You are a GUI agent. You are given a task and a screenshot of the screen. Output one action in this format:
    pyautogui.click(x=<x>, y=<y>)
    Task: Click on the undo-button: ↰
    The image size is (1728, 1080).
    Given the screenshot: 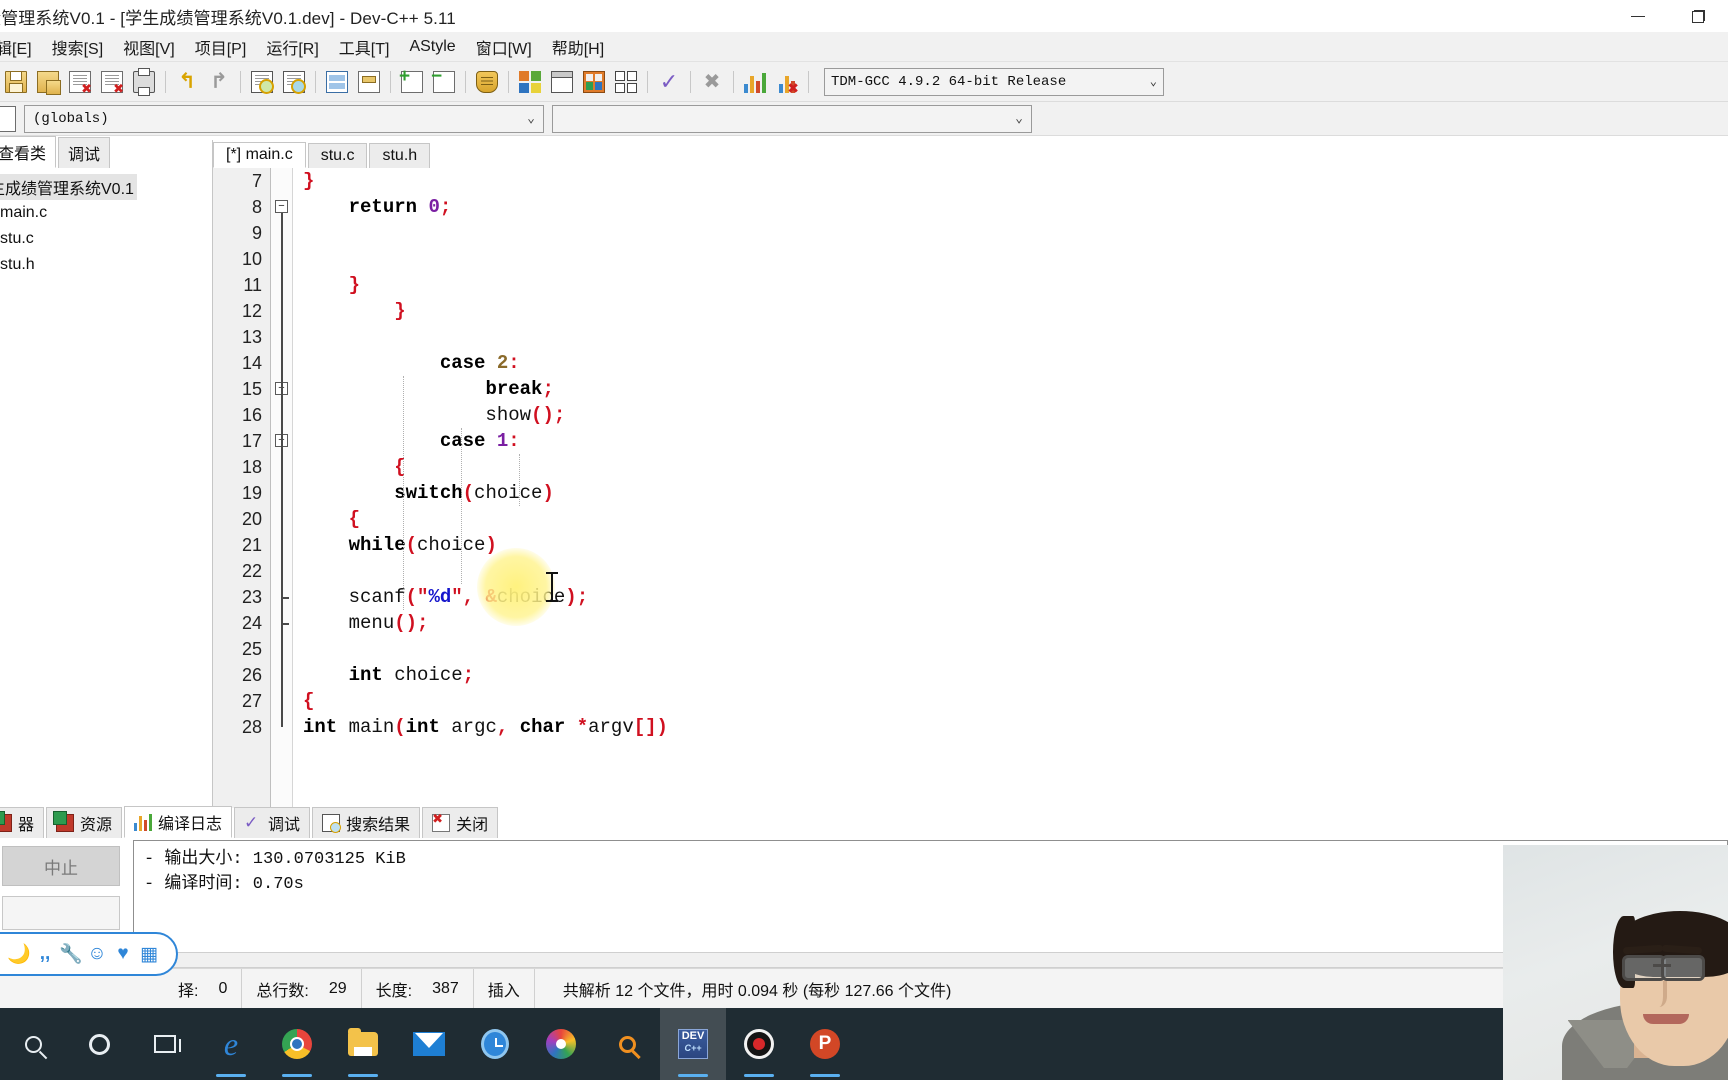 What is the action you would take?
    pyautogui.click(x=187, y=82)
    